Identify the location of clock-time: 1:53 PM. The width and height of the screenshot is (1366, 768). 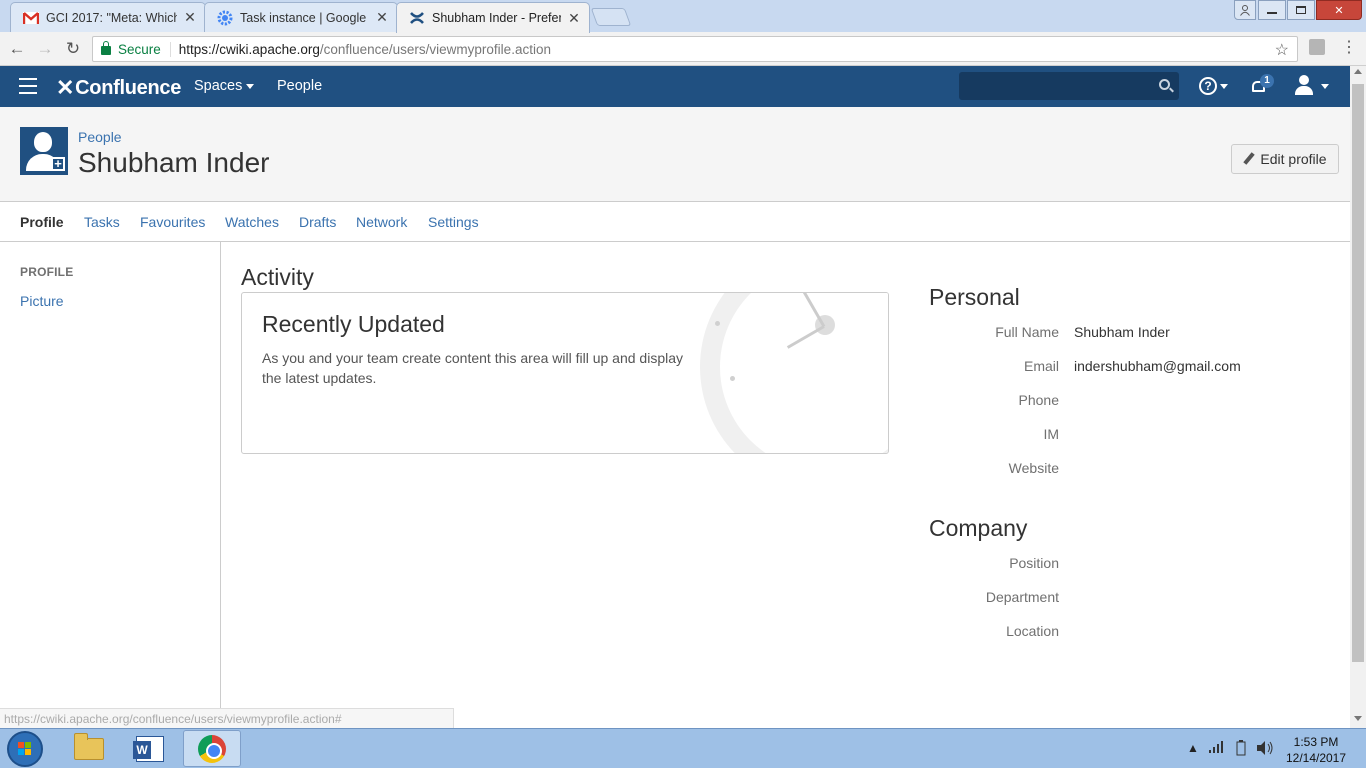
(1316, 742).